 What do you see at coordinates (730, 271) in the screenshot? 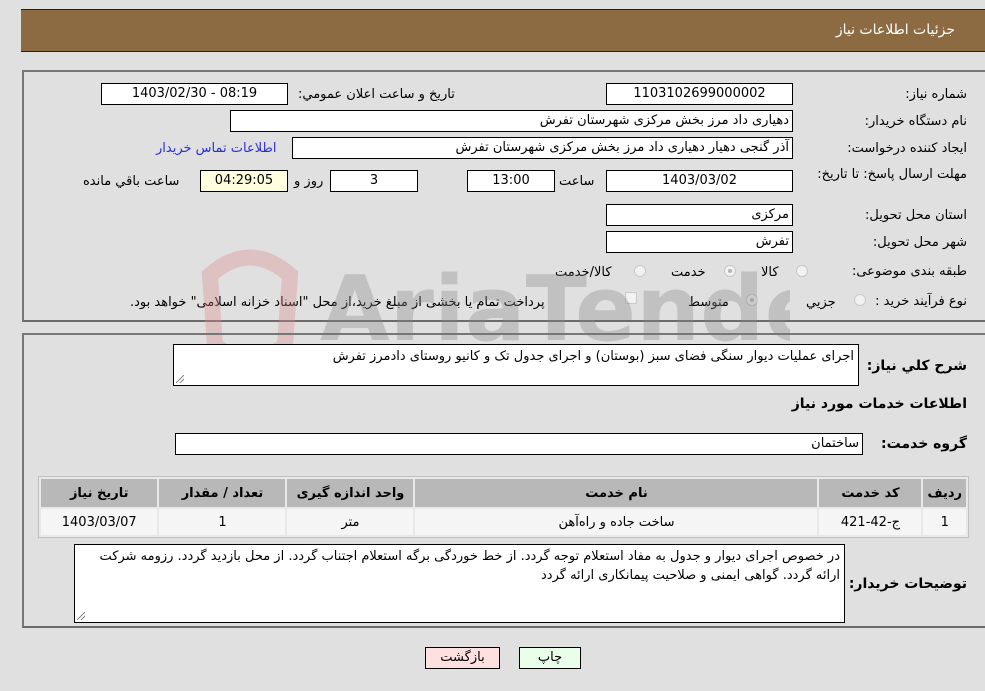
I see `category-radio-service` at bounding box center [730, 271].